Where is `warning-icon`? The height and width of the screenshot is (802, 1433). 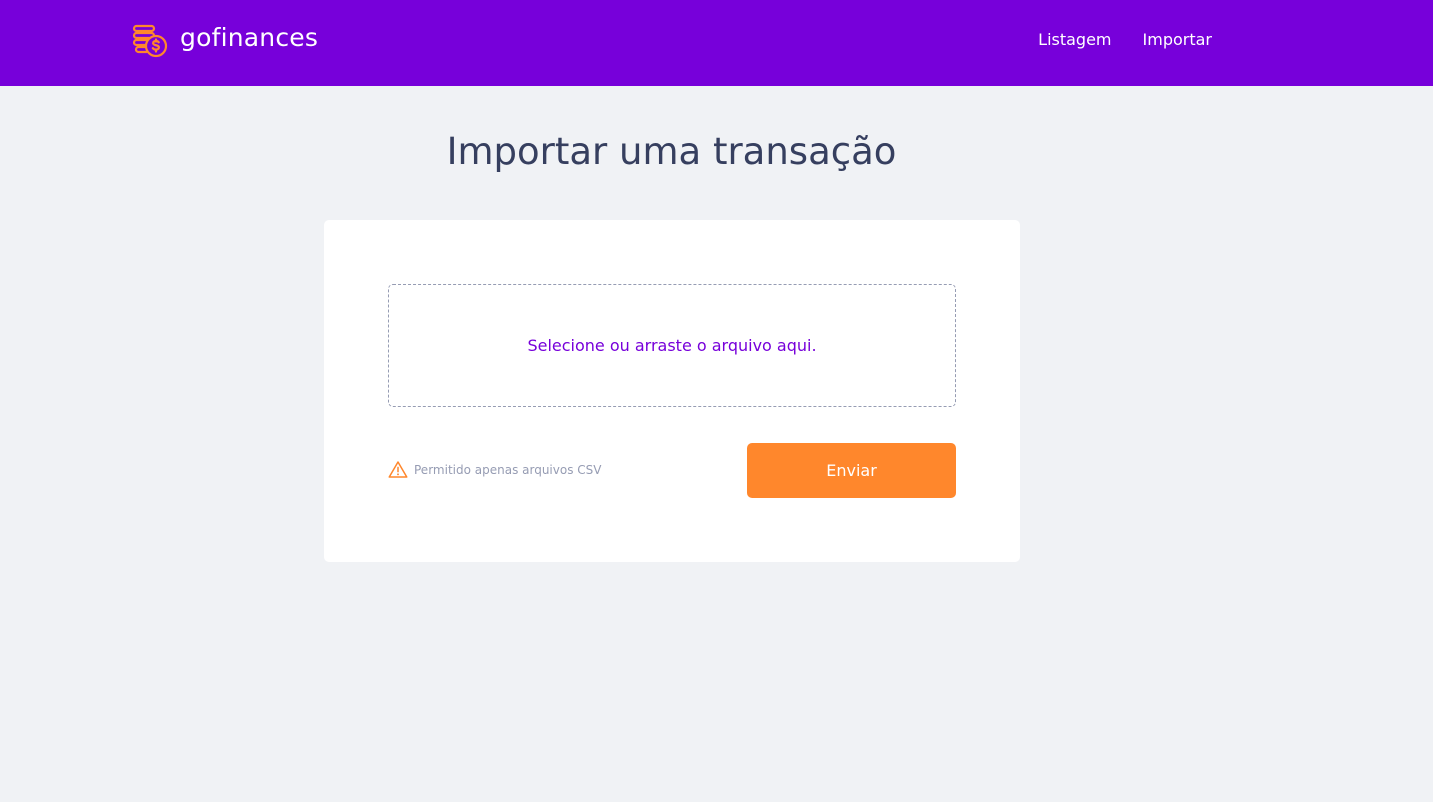
warning-icon is located at coordinates (398, 469).